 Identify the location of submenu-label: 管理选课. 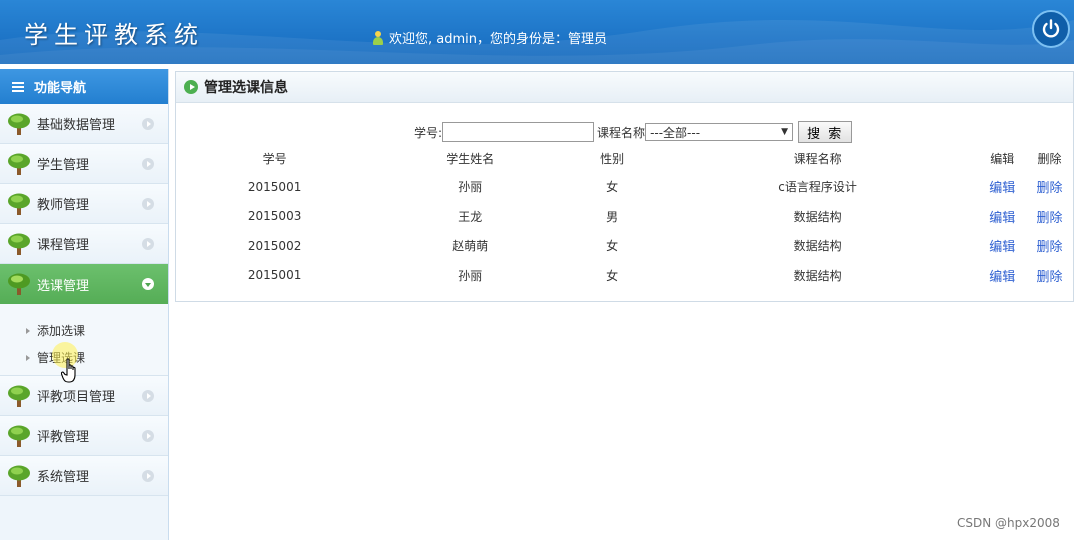
(61, 358).